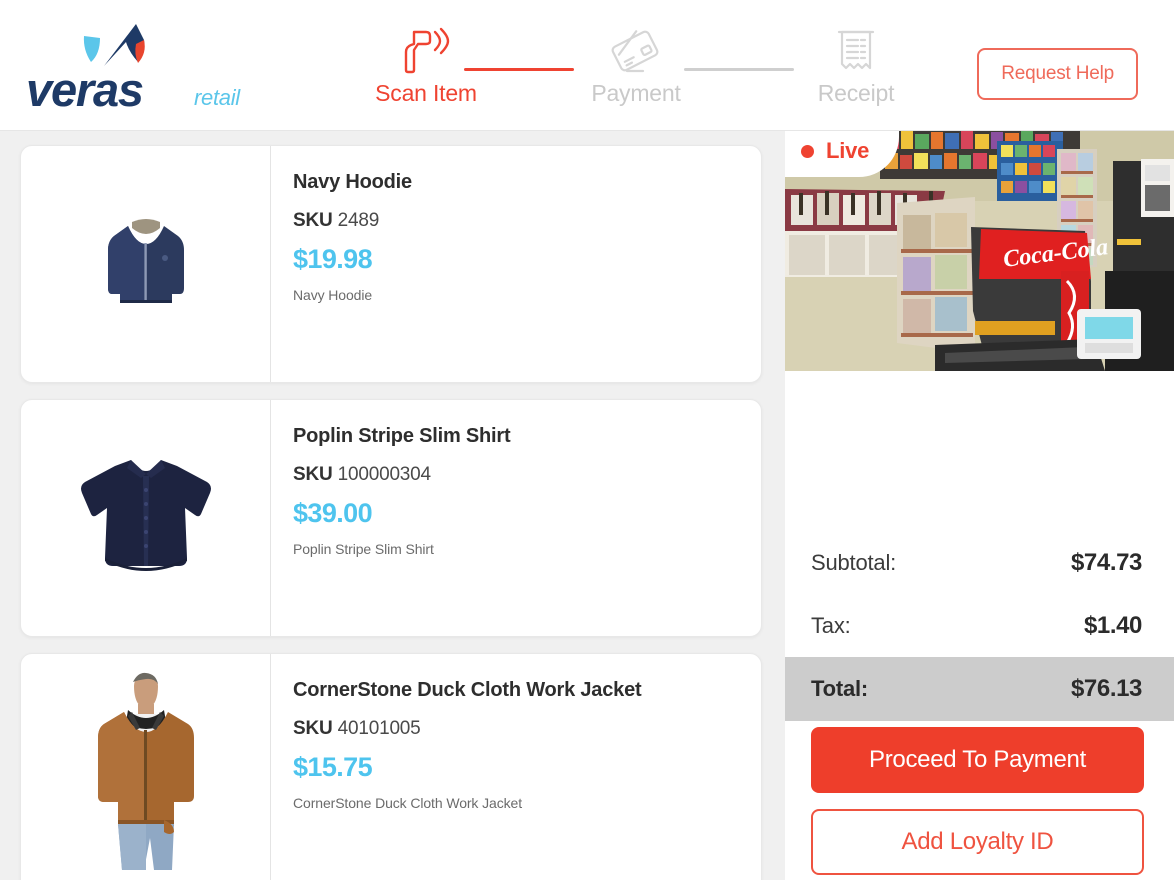  What do you see at coordinates (1106, 688) in the screenshot?
I see `total-value: $76.13` at bounding box center [1106, 688].